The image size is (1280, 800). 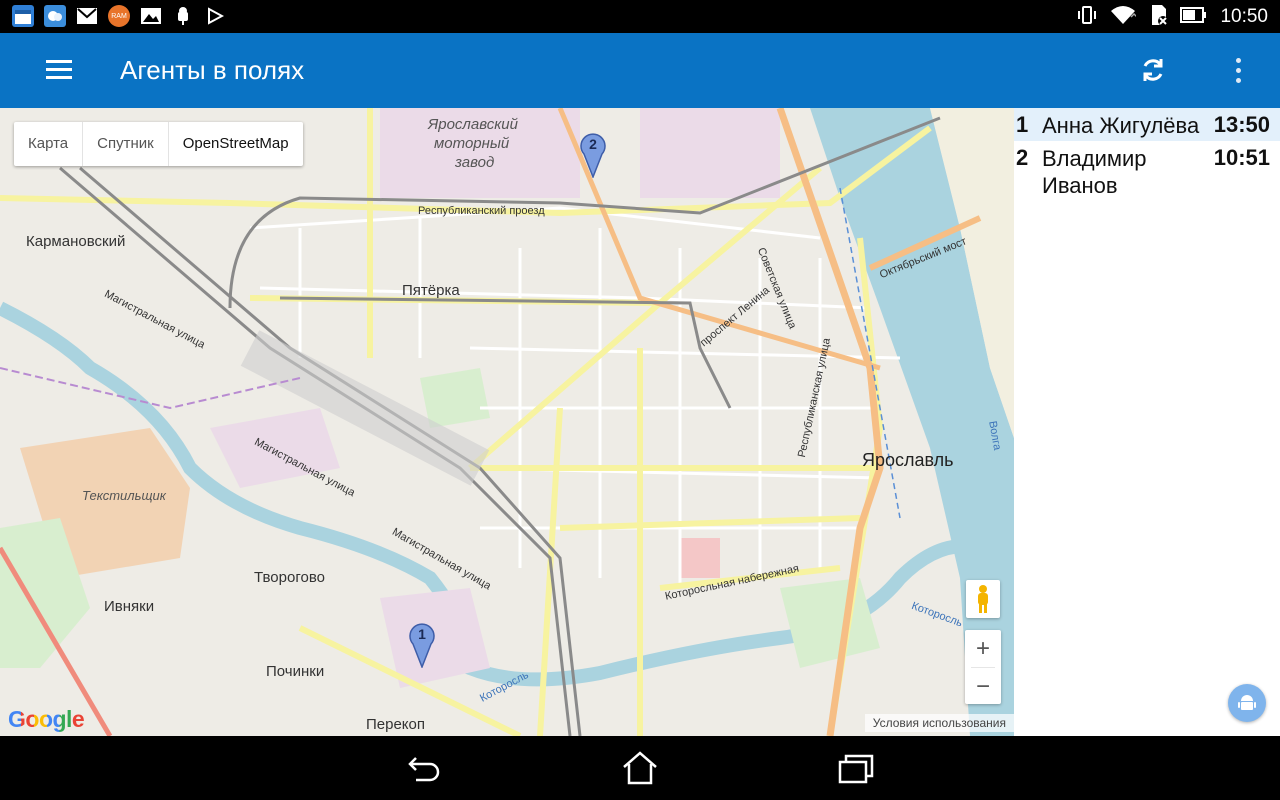 I want to click on pegman-icon, so click(x=983, y=599).